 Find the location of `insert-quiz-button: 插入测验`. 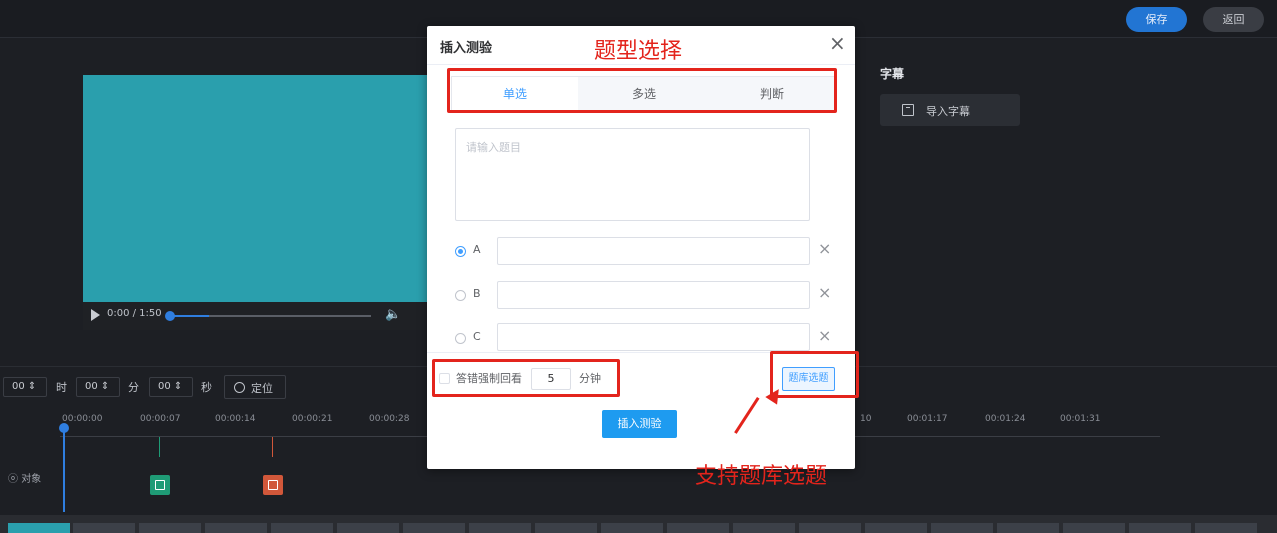

insert-quiz-button: 插入测验 is located at coordinates (639, 424).